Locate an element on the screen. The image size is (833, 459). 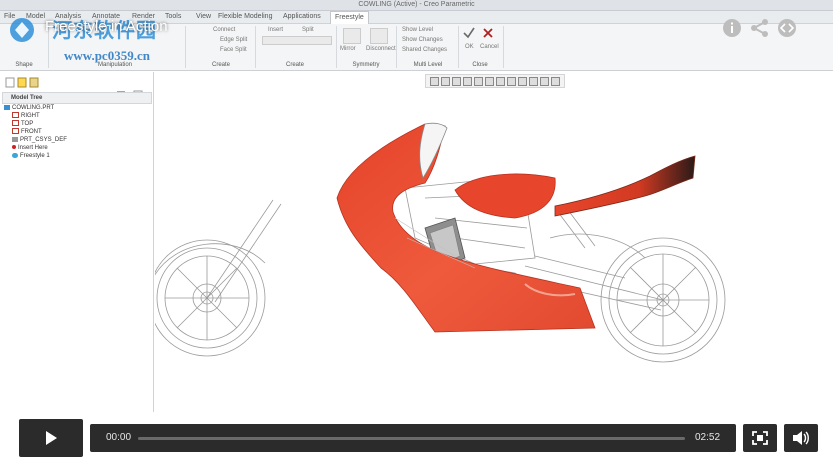
more-tools-icon is located at coordinates (555, 81).